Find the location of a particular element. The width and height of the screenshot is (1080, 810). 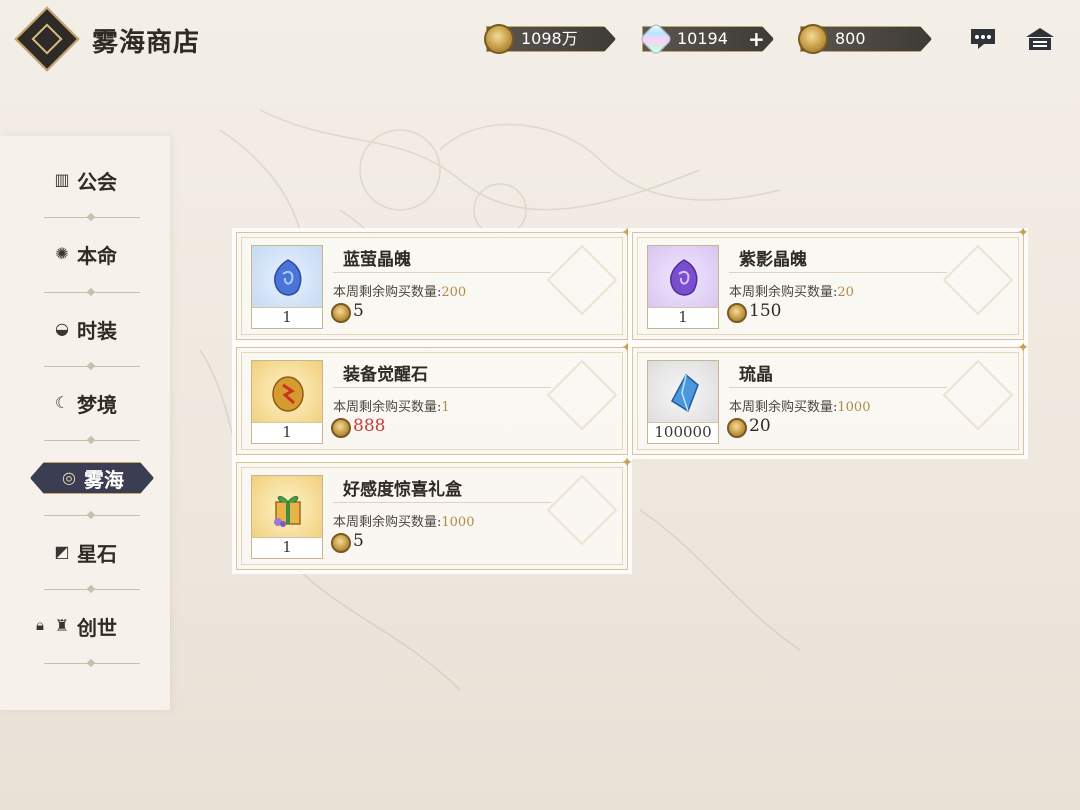

shop-item-card: ✦ 1 蓝萤晶魄 本周剩余购买数量:200 5 is located at coordinates (434, 282).